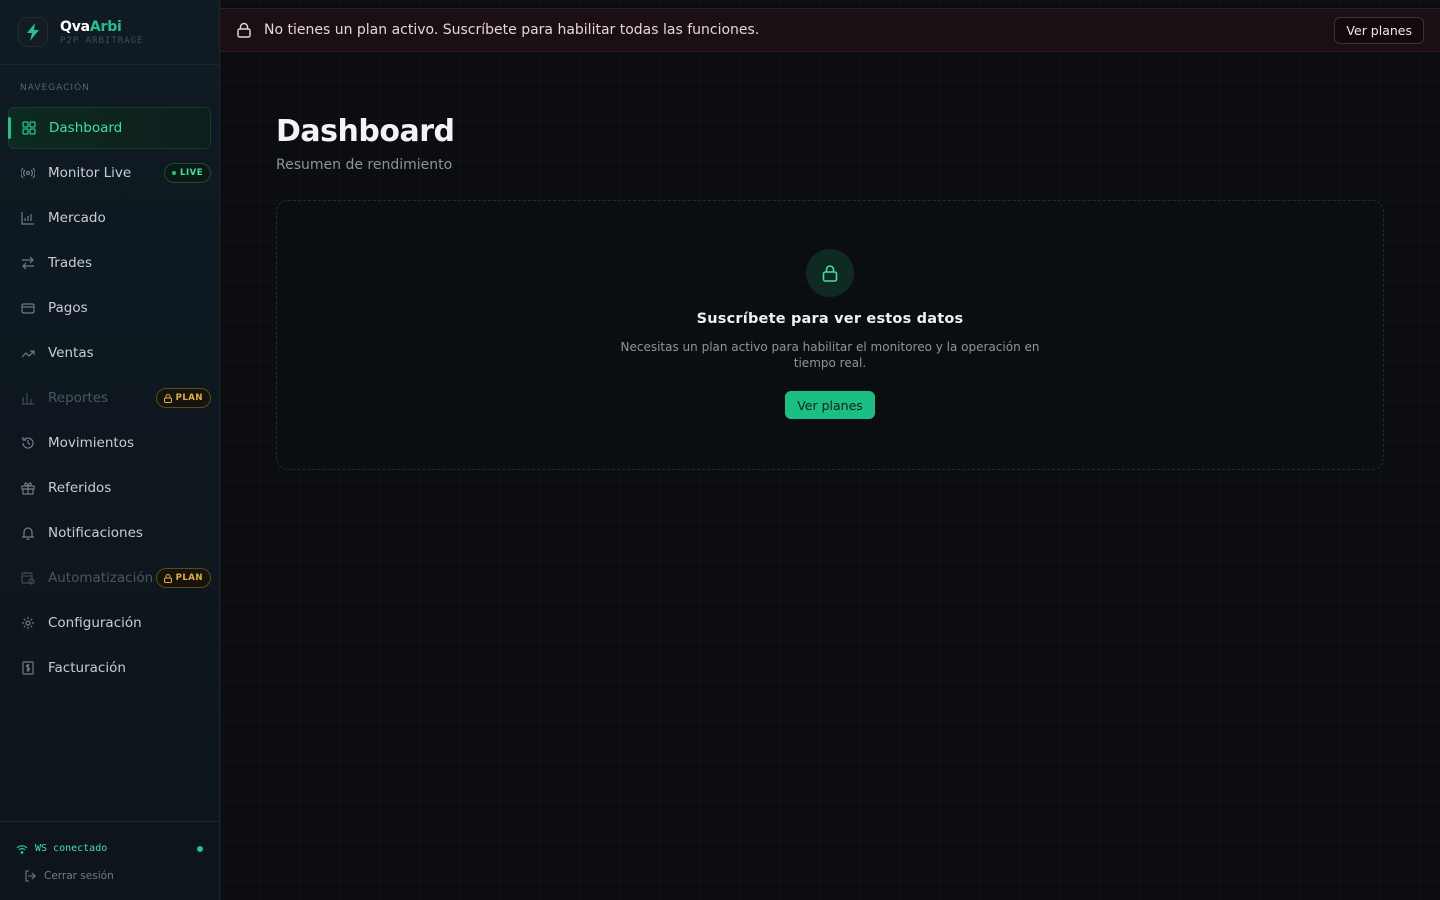 This screenshot has height=900, width=1440. I want to click on sidebar-item-notificaciones: Notificaciones, so click(109, 533).